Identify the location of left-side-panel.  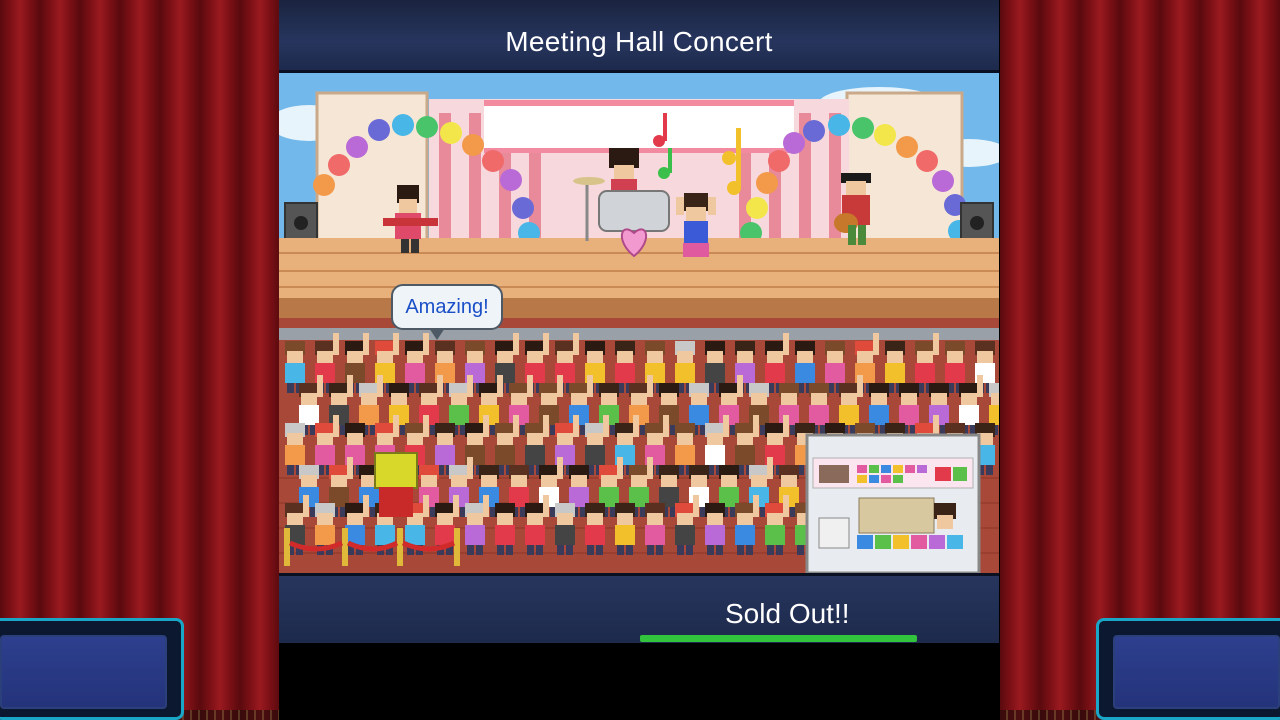
(92, 669).